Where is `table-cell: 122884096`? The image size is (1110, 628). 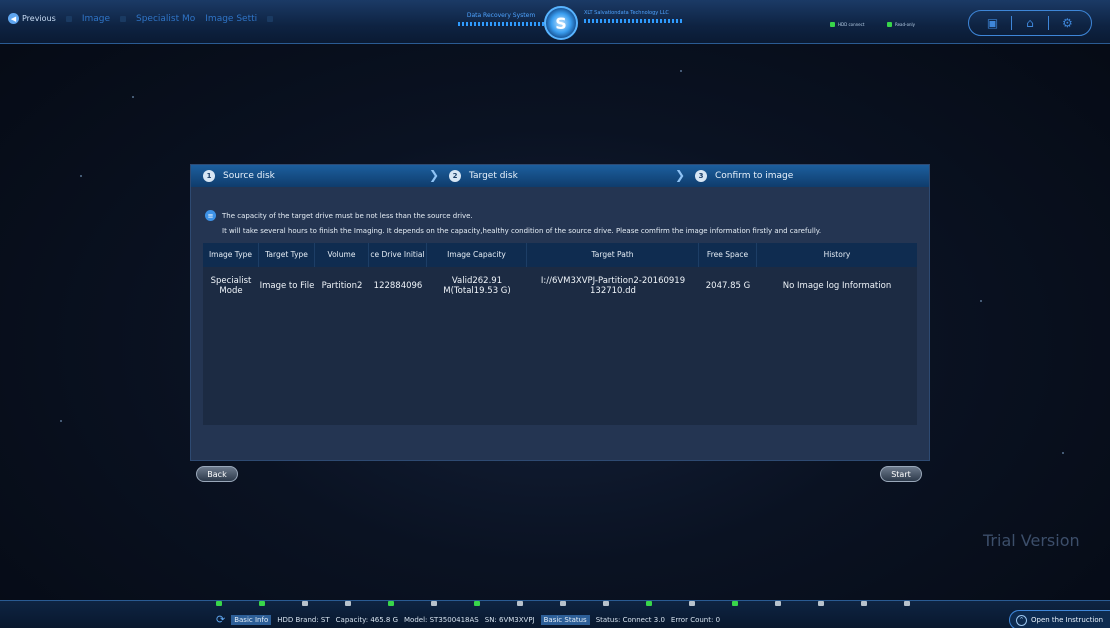 table-cell: 122884096 is located at coordinates (398, 286).